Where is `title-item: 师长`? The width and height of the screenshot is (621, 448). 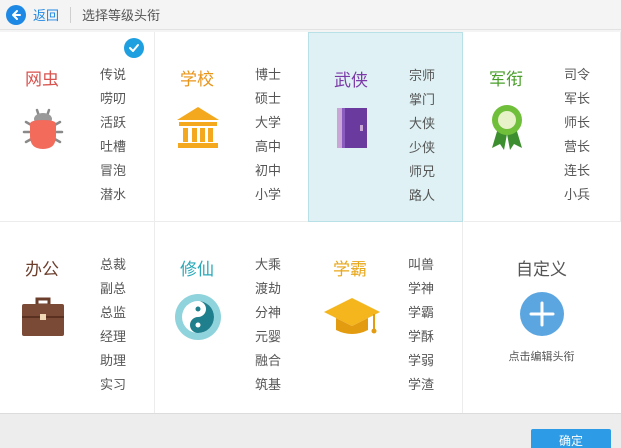
title-item: 师长 is located at coordinates (577, 123).